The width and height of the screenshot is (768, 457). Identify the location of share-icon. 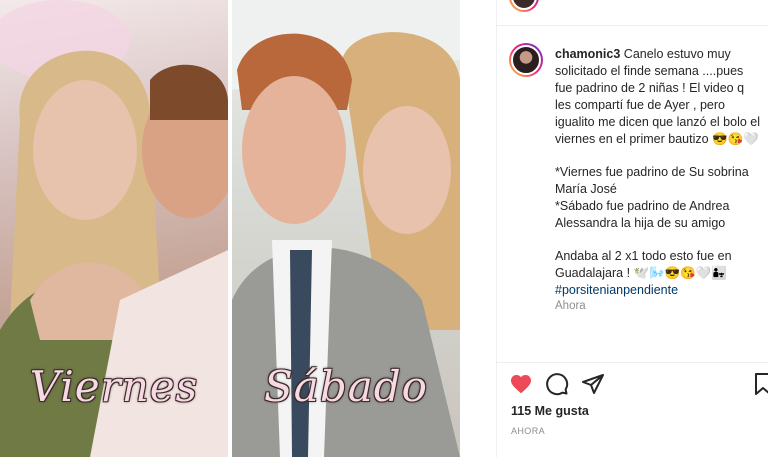
(593, 384).